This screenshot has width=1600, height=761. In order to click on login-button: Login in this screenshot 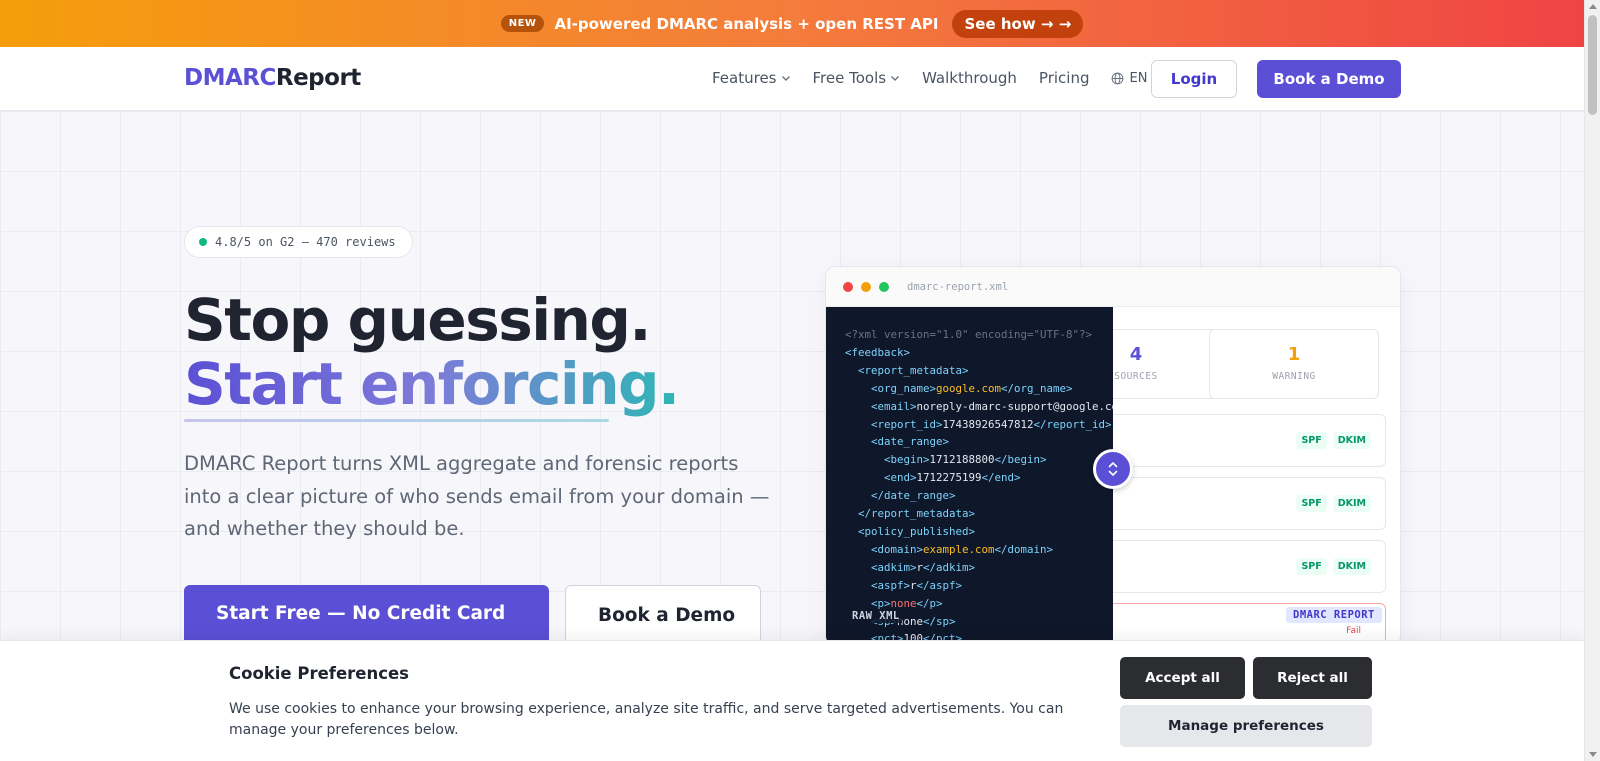, I will do `click(1194, 79)`.